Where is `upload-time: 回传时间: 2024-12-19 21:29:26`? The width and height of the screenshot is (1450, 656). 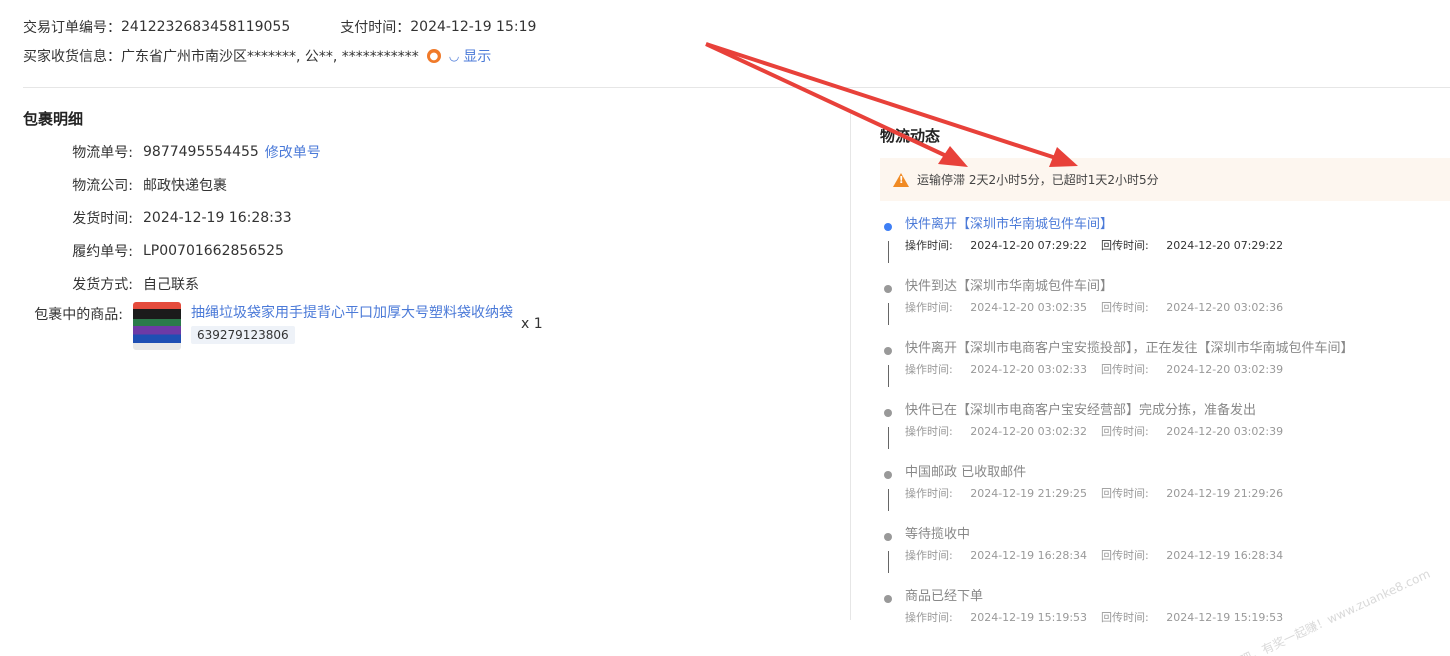
upload-time: 回传时间: 2024-12-19 21:29:26 is located at coordinates (1192, 493).